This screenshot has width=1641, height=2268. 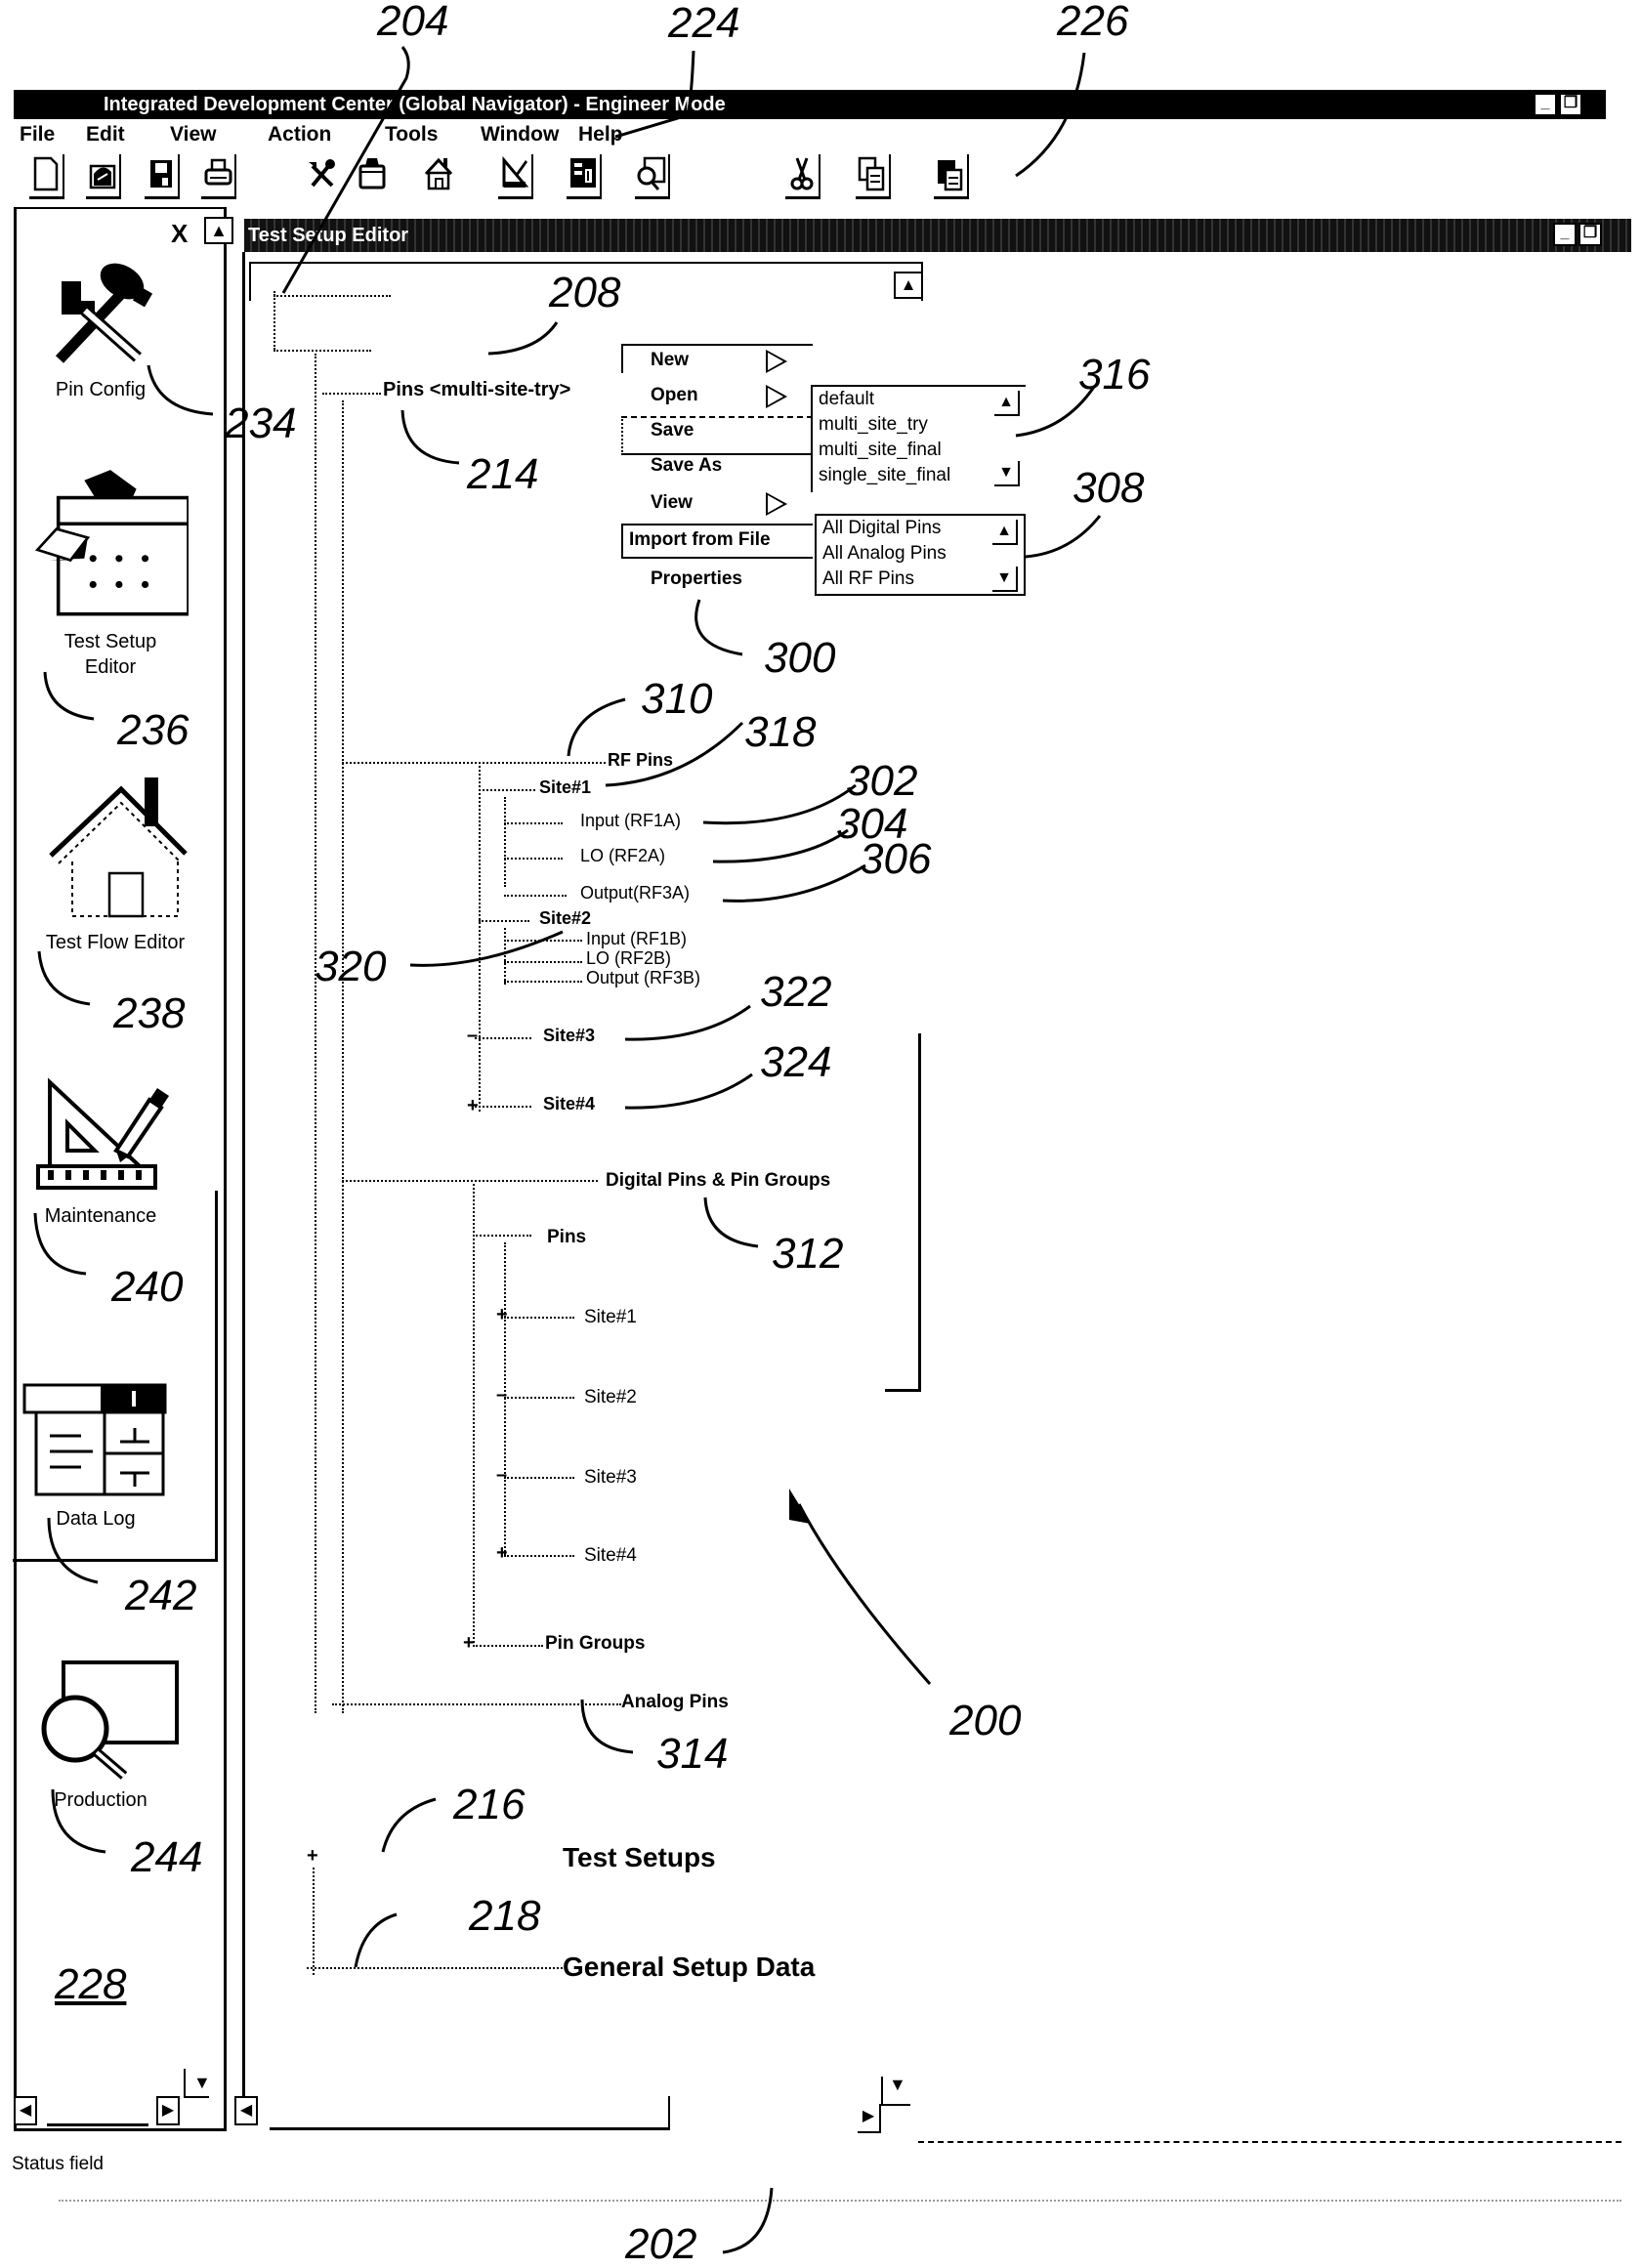 What do you see at coordinates (610, 1478) in the screenshot?
I see `tree-node-digital-site3: Site#3` at bounding box center [610, 1478].